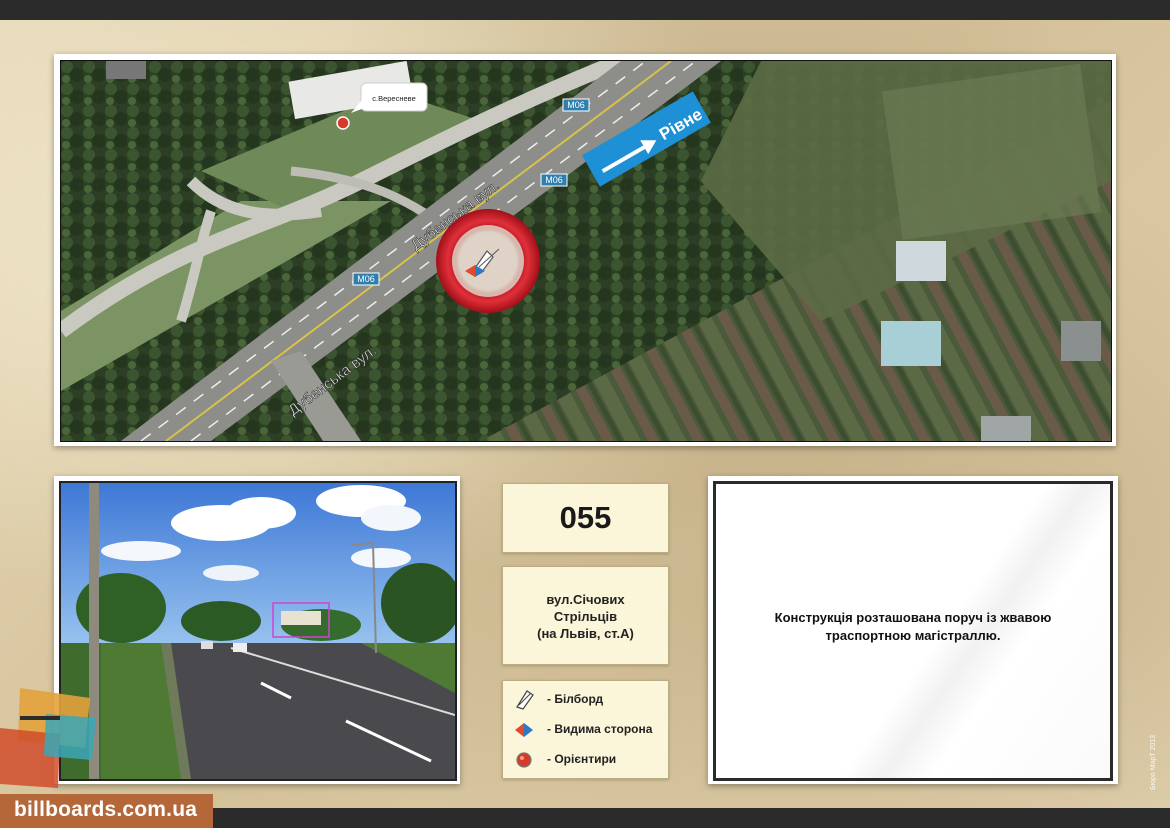 This screenshot has height=828, width=1170. I want to click on logo-graphic-icon, so click(48, 738).